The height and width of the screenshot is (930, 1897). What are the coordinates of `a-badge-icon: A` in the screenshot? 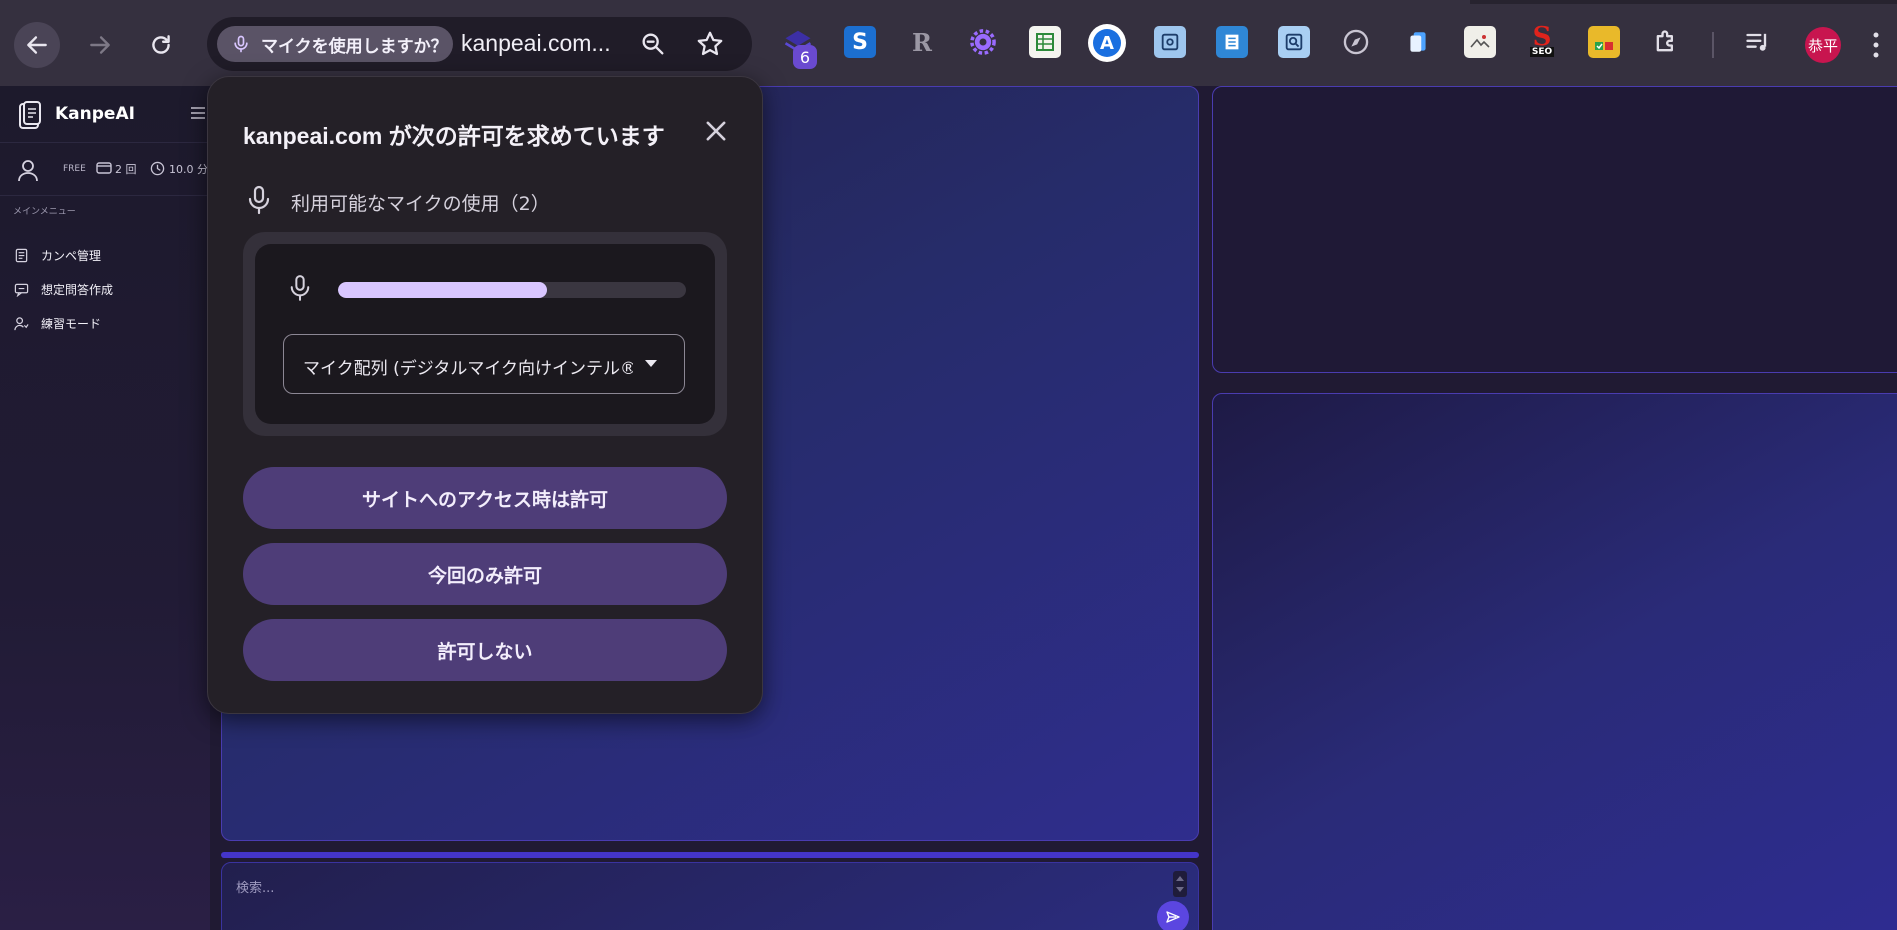 It's located at (1107, 43).